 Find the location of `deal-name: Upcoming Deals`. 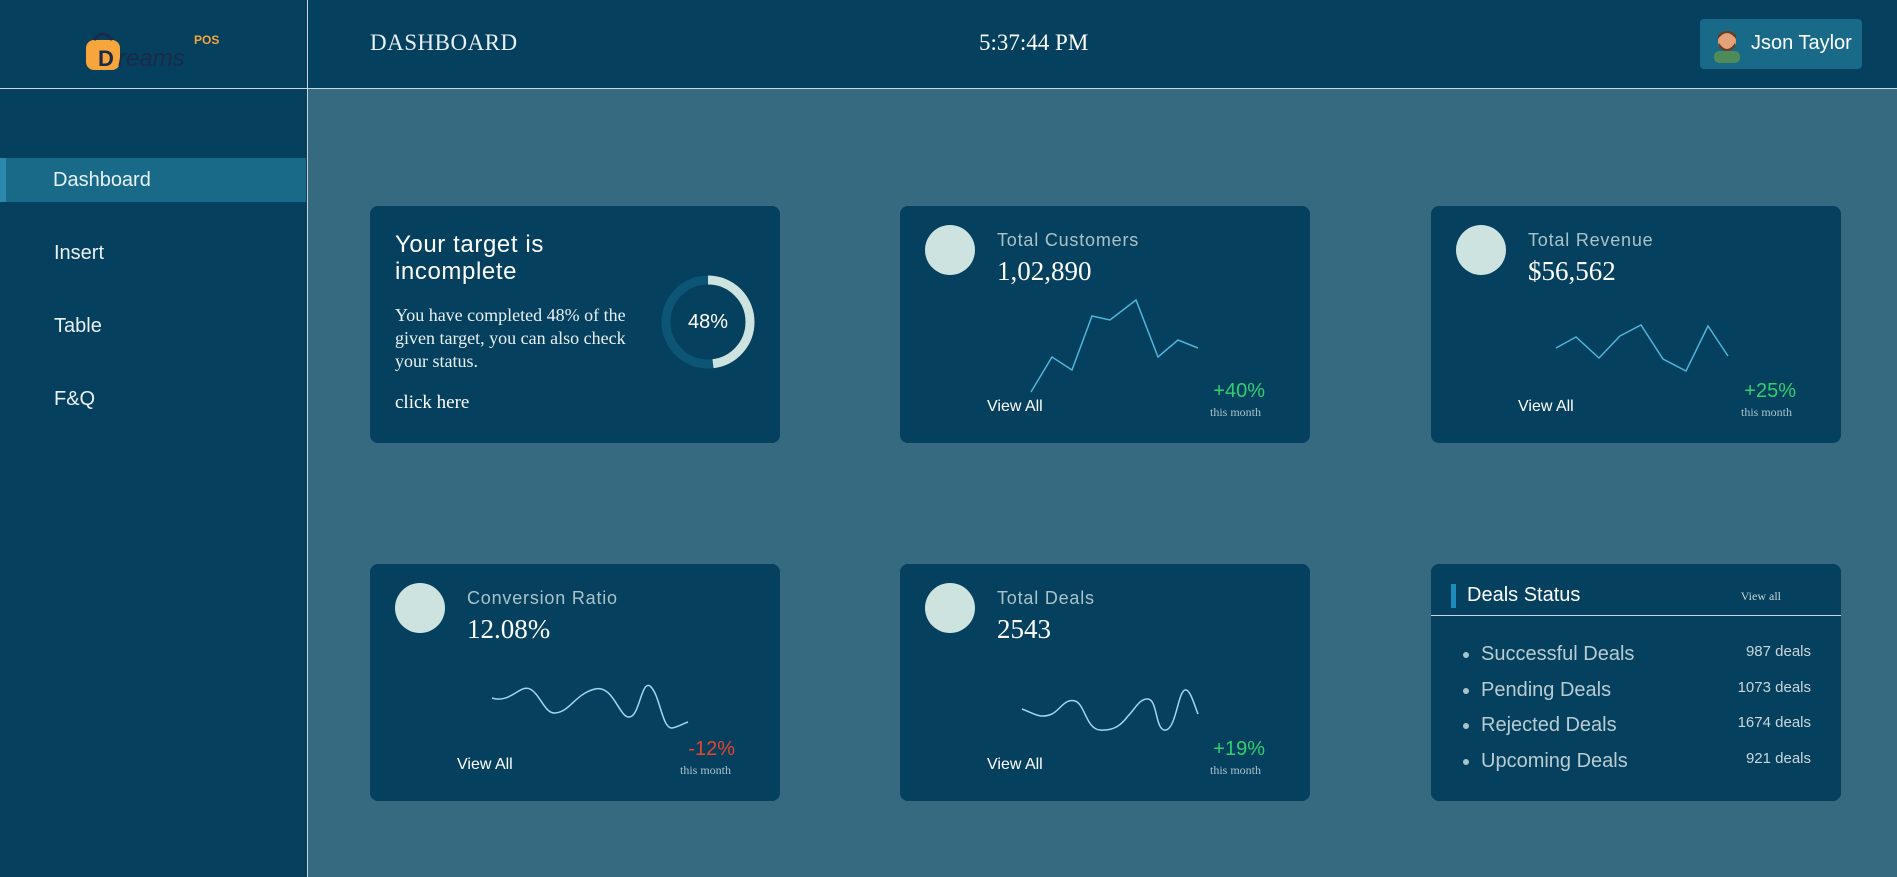

deal-name: Upcoming Deals is located at coordinates (1554, 761).